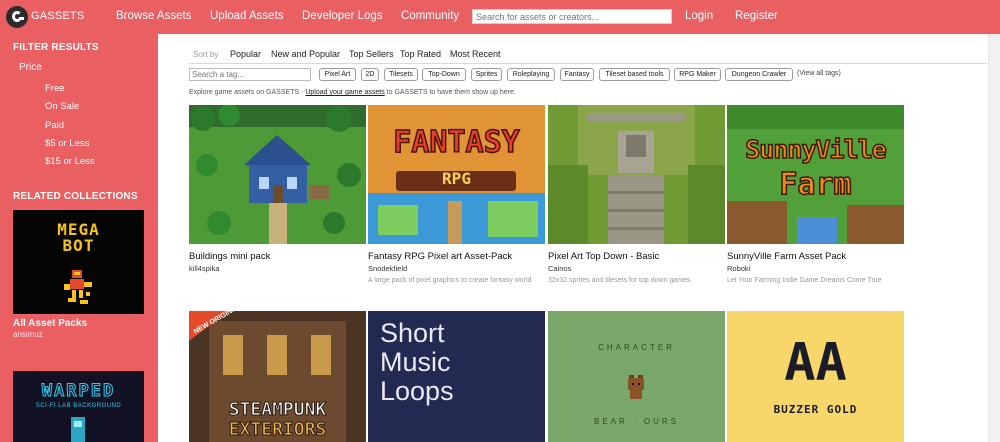  What do you see at coordinates (28, 334) in the screenshot?
I see `collection-author: ansimuz` at bounding box center [28, 334].